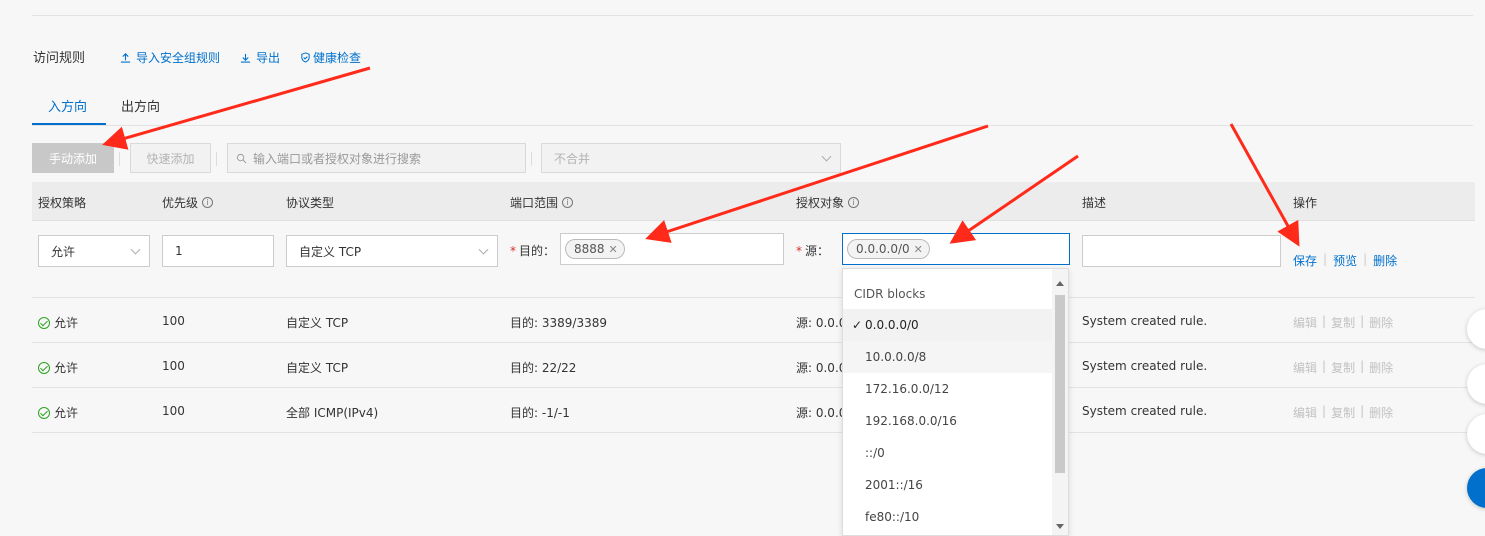 This screenshot has height=536, width=1485. Describe the element at coordinates (883, 249) in the screenshot. I see `source-tag-value: 0.0.0.0/0` at that location.